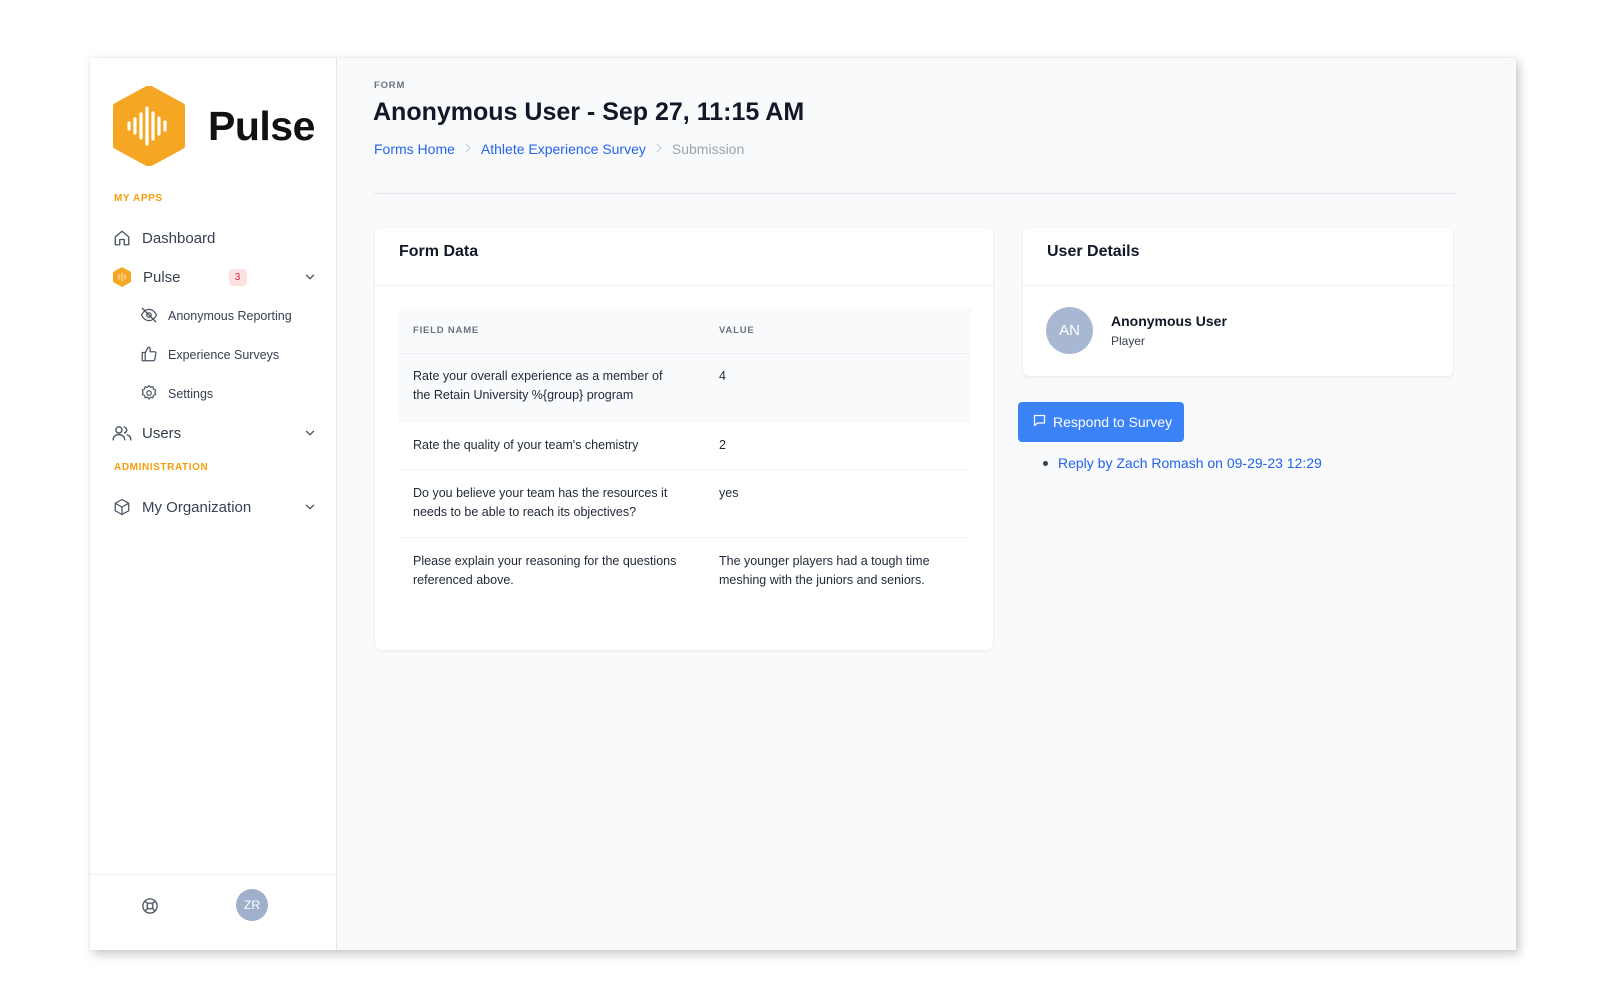 This screenshot has width=1600, height=1000. What do you see at coordinates (1238, 302) in the screenshot?
I see `user-details-card: User Details AN Anonymous User Player` at bounding box center [1238, 302].